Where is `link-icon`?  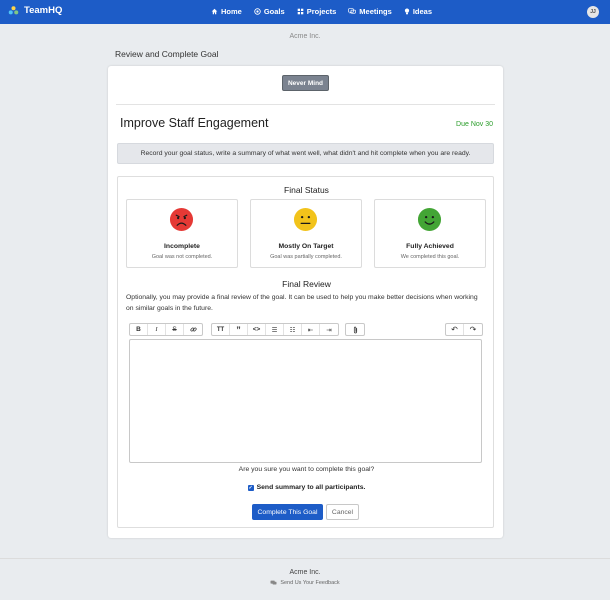
link-icon is located at coordinates (193, 329).